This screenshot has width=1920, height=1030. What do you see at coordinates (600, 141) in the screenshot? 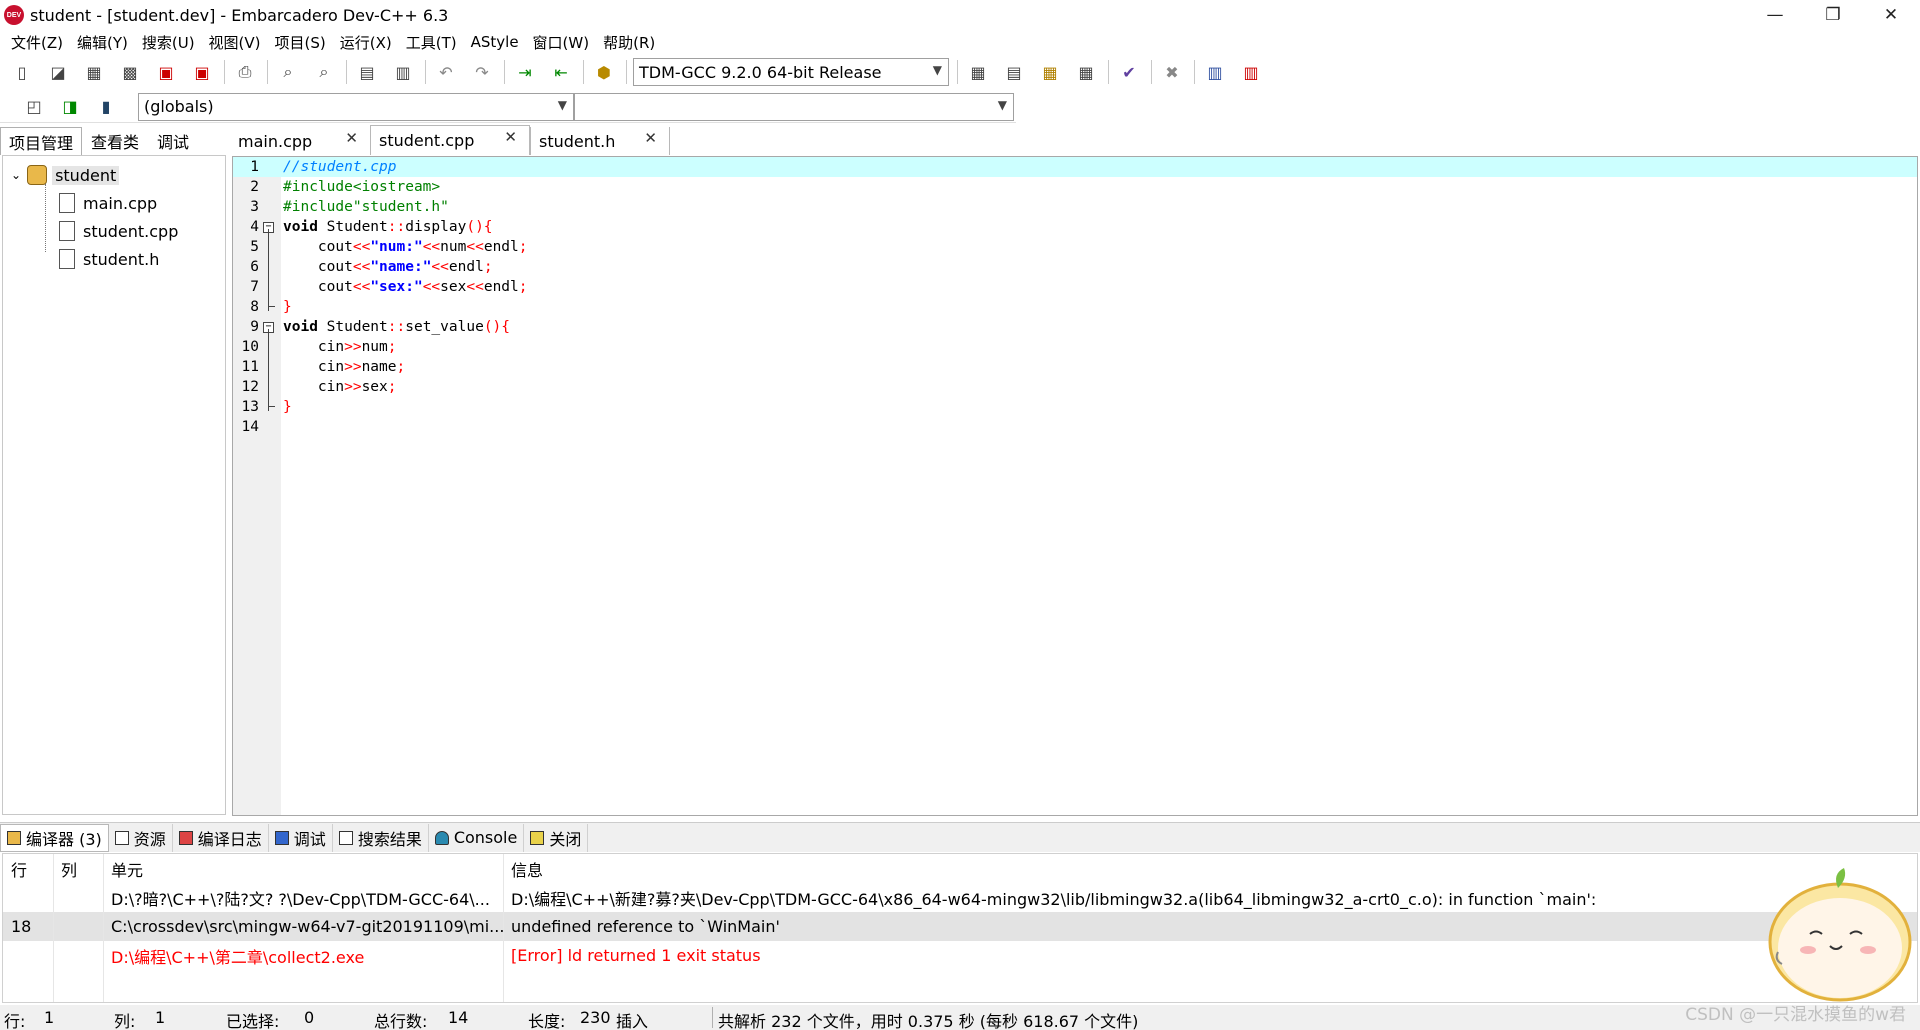
I see `tab-student-h: student.h ✕` at bounding box center [600, 141].